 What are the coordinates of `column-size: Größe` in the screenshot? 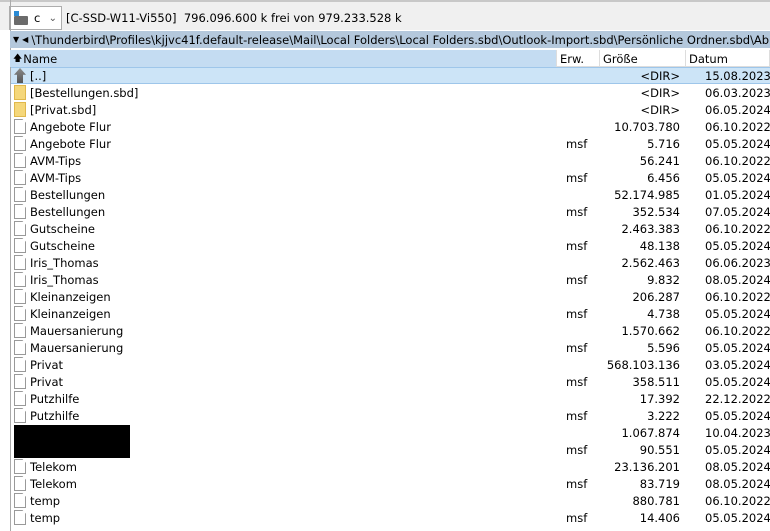 It's located at (643, 58).